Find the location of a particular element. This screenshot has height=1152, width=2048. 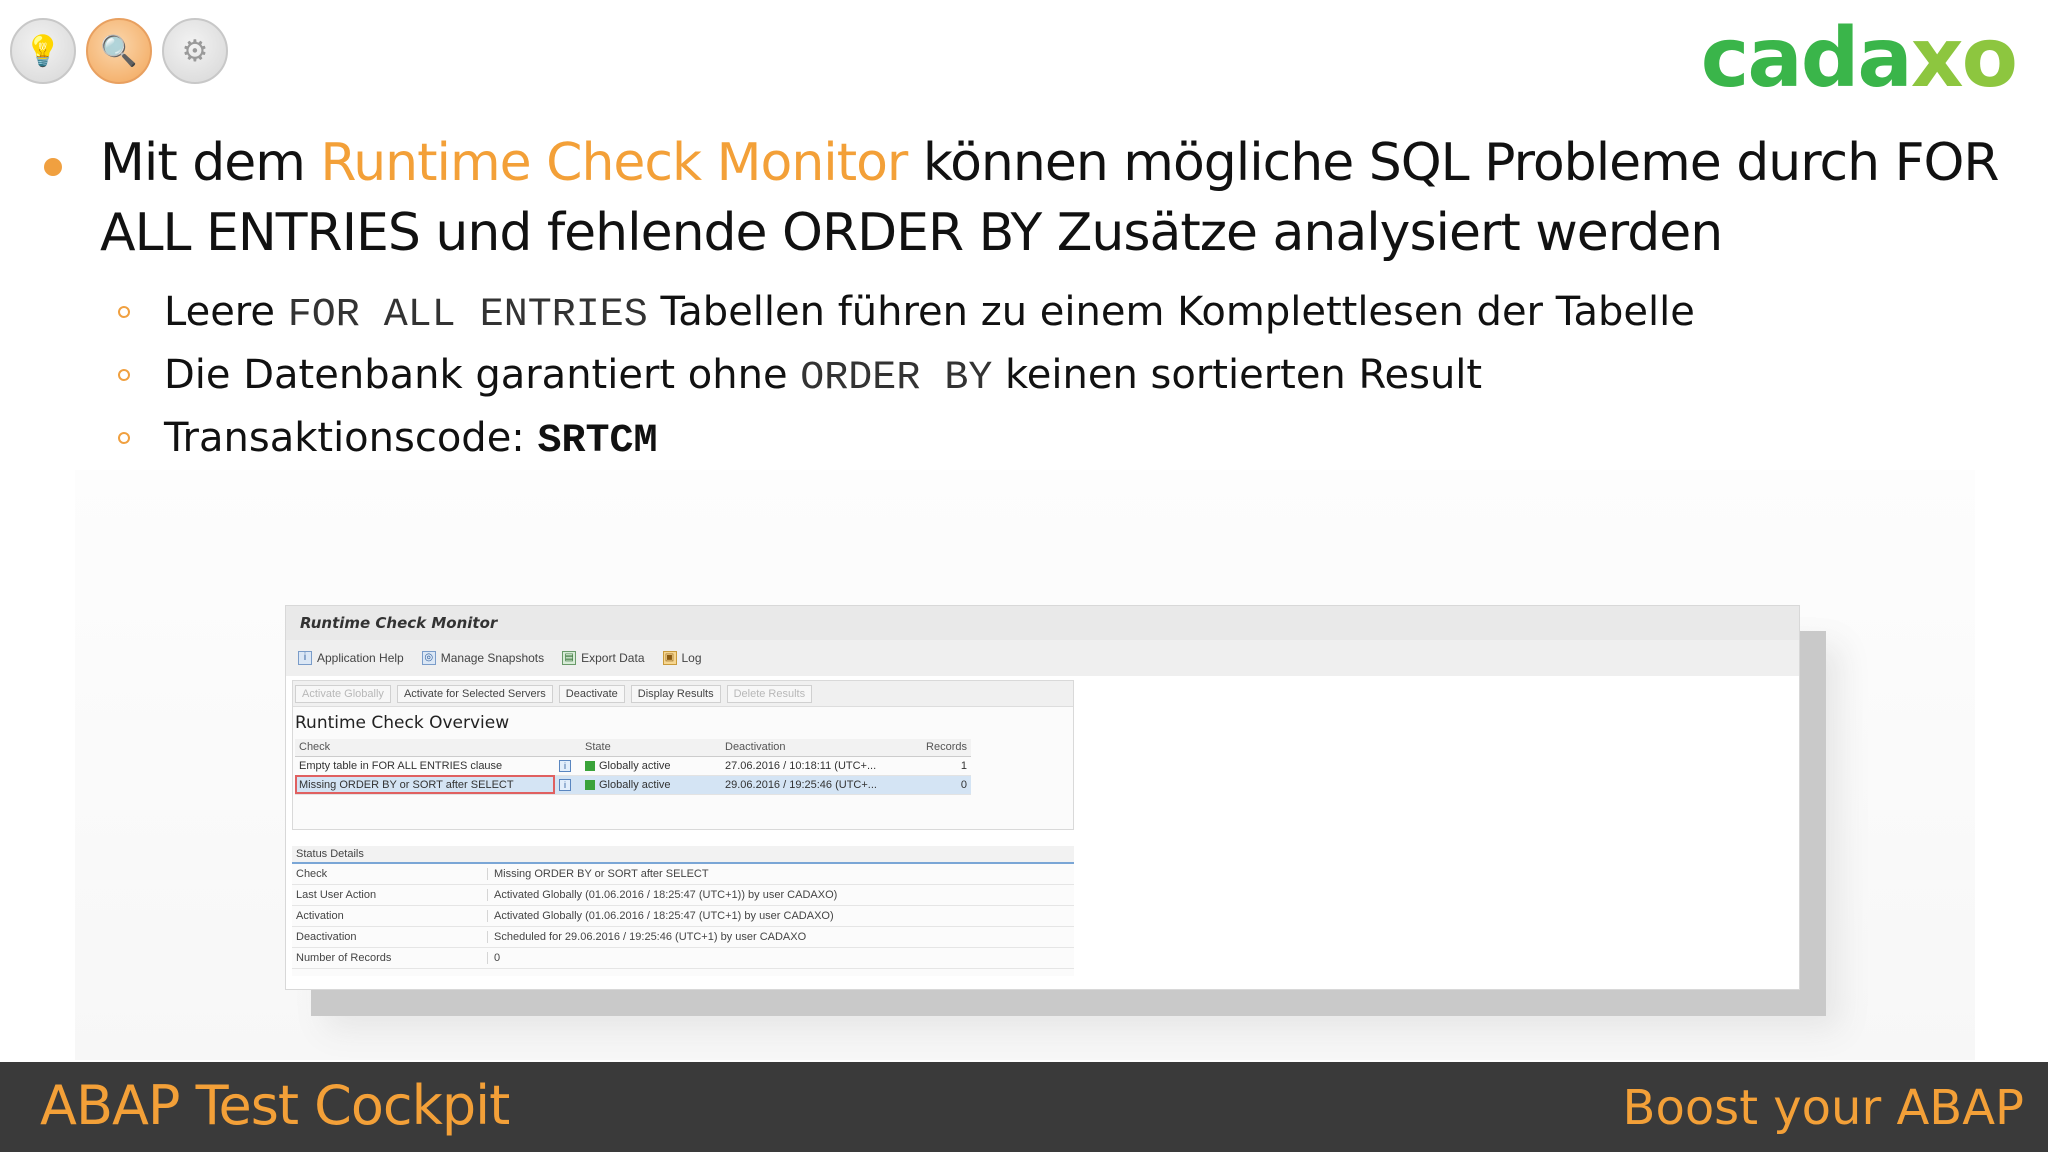

sub-bullet-3: Transaktionscode: SRTCM is located at coordinates (906, 439).